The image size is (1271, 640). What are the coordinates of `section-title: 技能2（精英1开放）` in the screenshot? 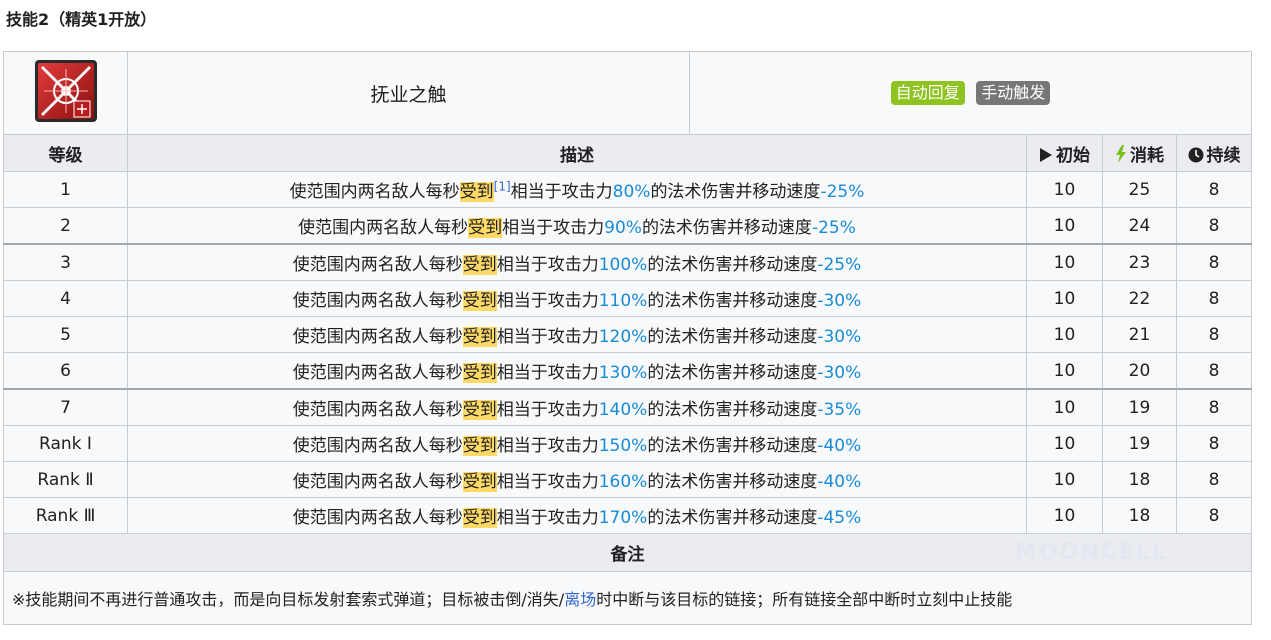 It's located at (81, 19).